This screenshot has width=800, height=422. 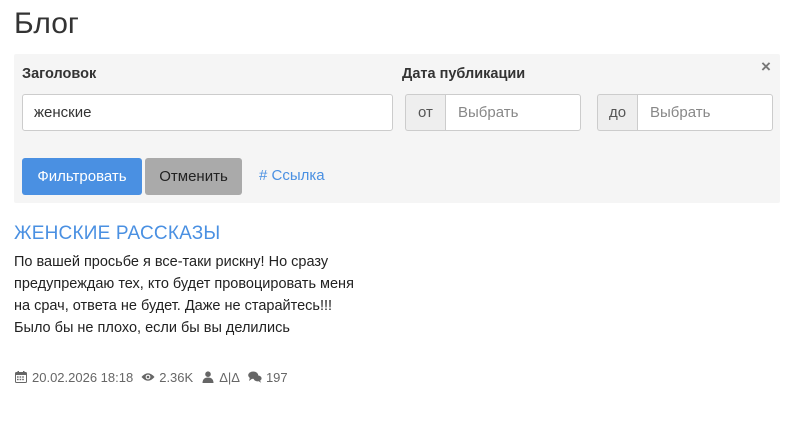 I want to click on date-from-input, so click(x=513, y=112).